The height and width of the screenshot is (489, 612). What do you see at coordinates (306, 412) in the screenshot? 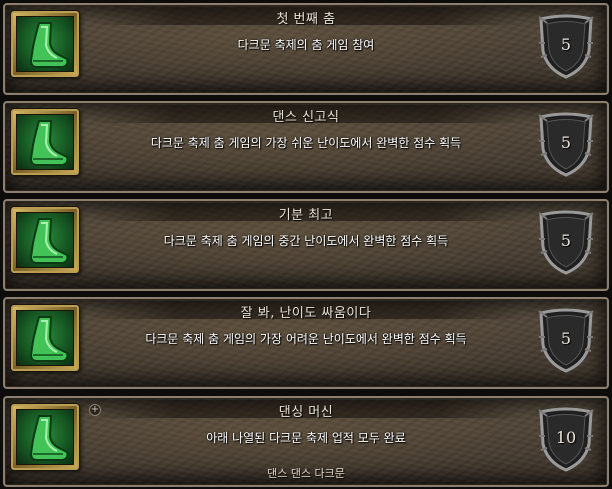
I see `achievement-title: 댄싱 머신` at bounding box center [306, 412].